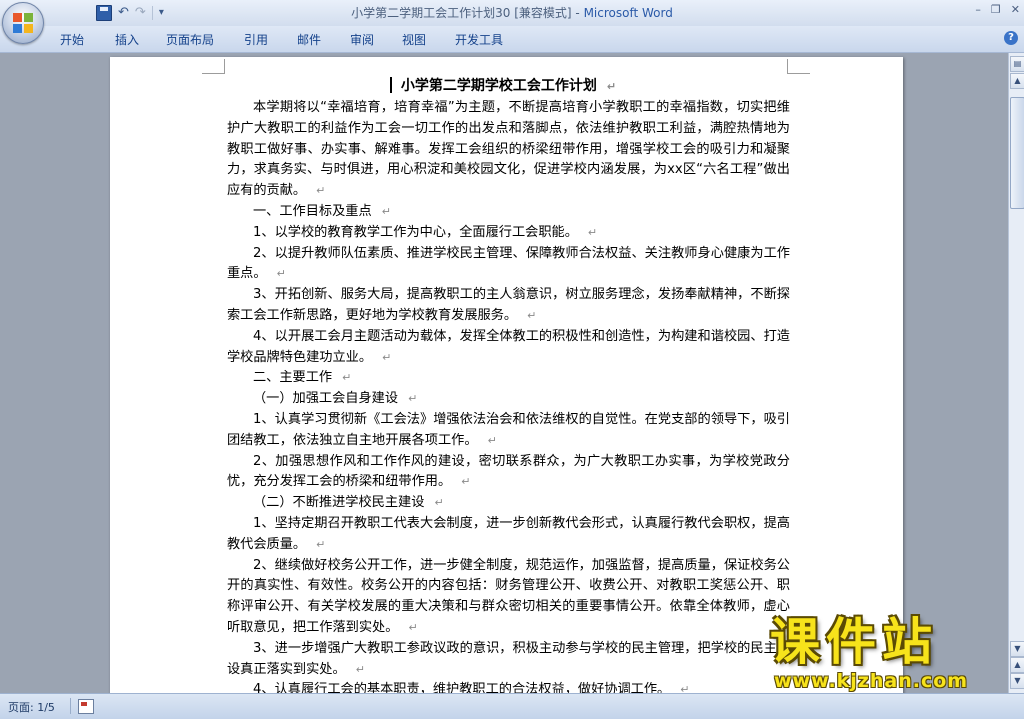  Describe the element at coordinates (512, 39) in the screenshot. I see `ribbon-tabs: 开始 插入 页面布局 引用 邮件 审阅 视图 开发工具 ?` at that location.